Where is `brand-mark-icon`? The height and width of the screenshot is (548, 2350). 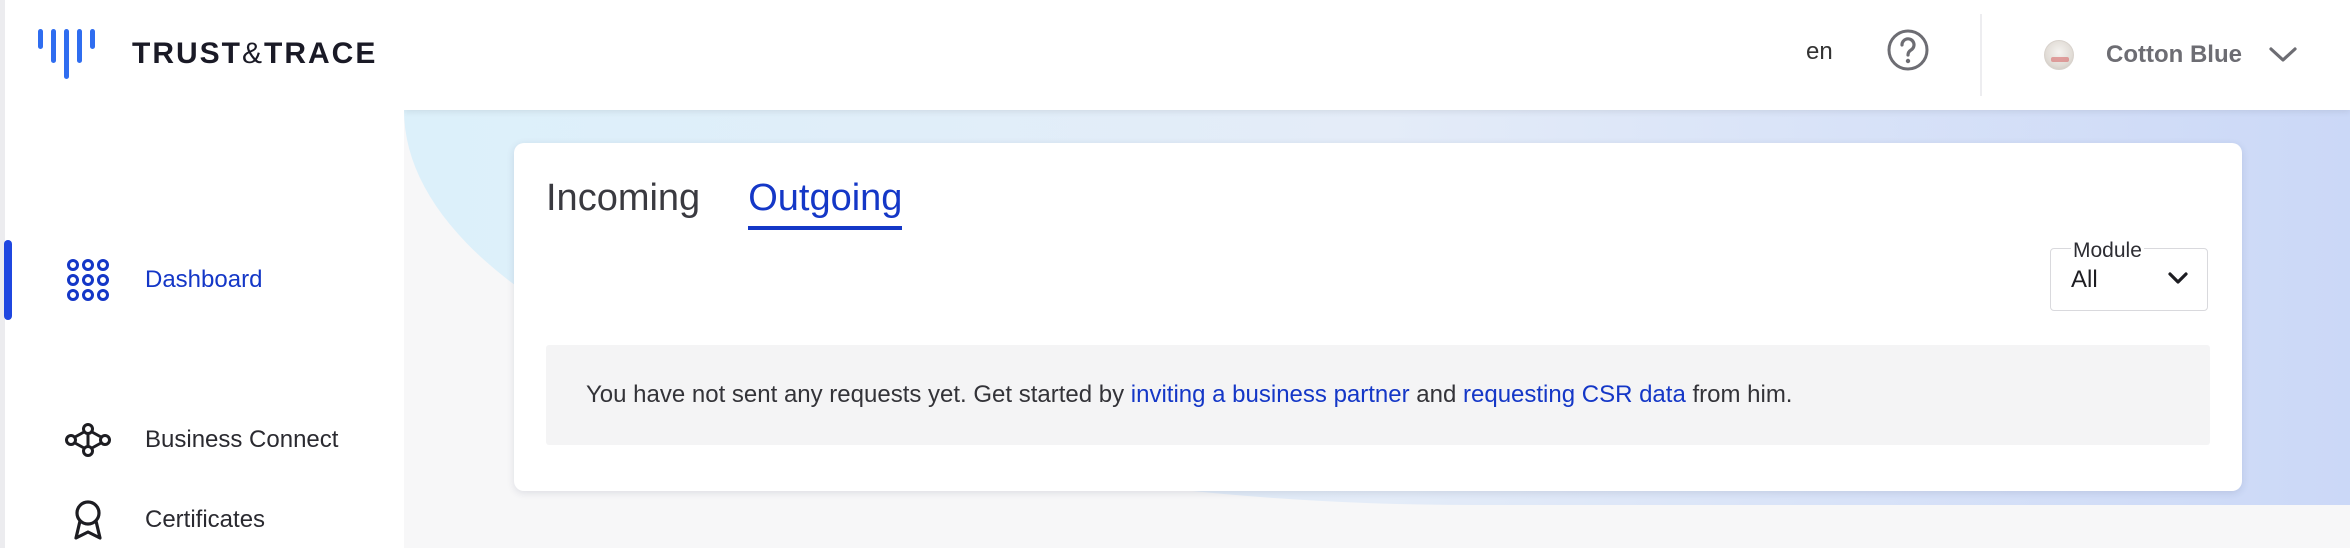 brand-mark-icon is located at coordinates (66, 54).